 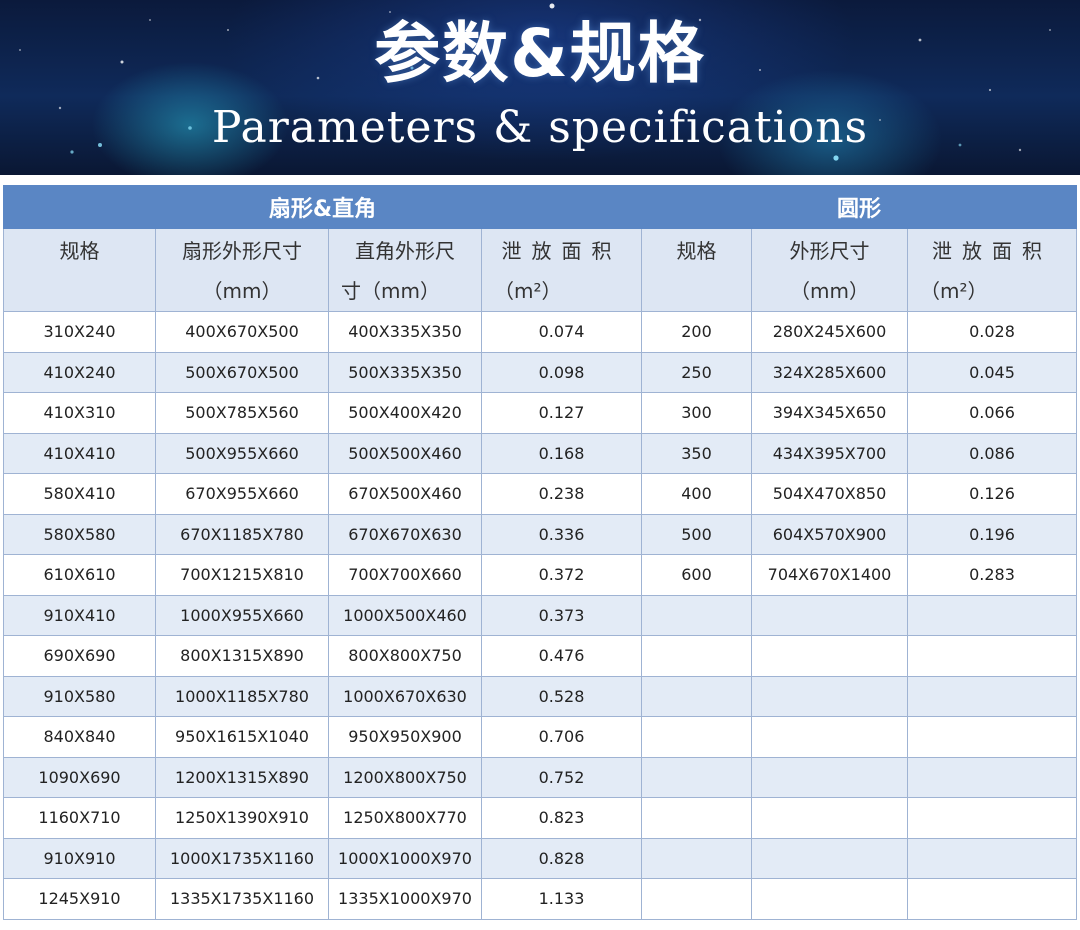 What do you see at coordinates (79, 251) in the screenshot?
I see `col-header-spec-label: 规格` at bounding box center [79, 251].